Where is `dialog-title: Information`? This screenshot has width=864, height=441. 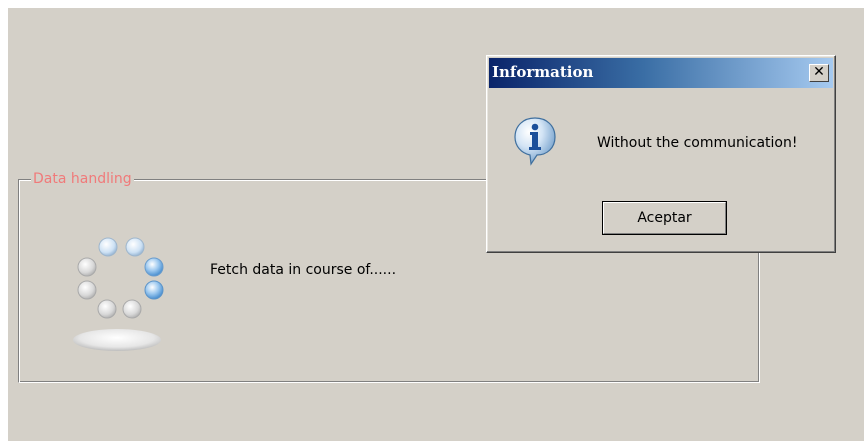 dialog-title: Information is located at coordinates (543, 72).